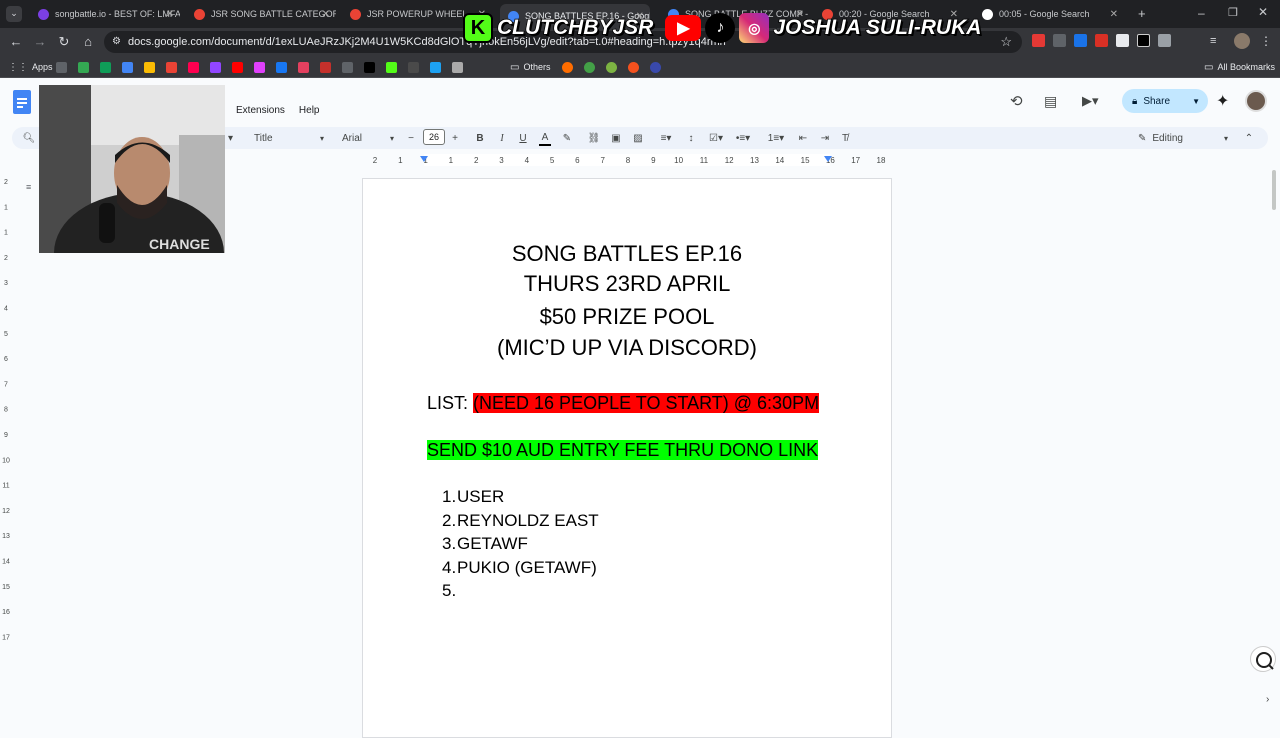  What do you see at coordinates (1274, 445) in the screenshot?
I see `vertical-scrollbar` at bounding box center [1274, 445].